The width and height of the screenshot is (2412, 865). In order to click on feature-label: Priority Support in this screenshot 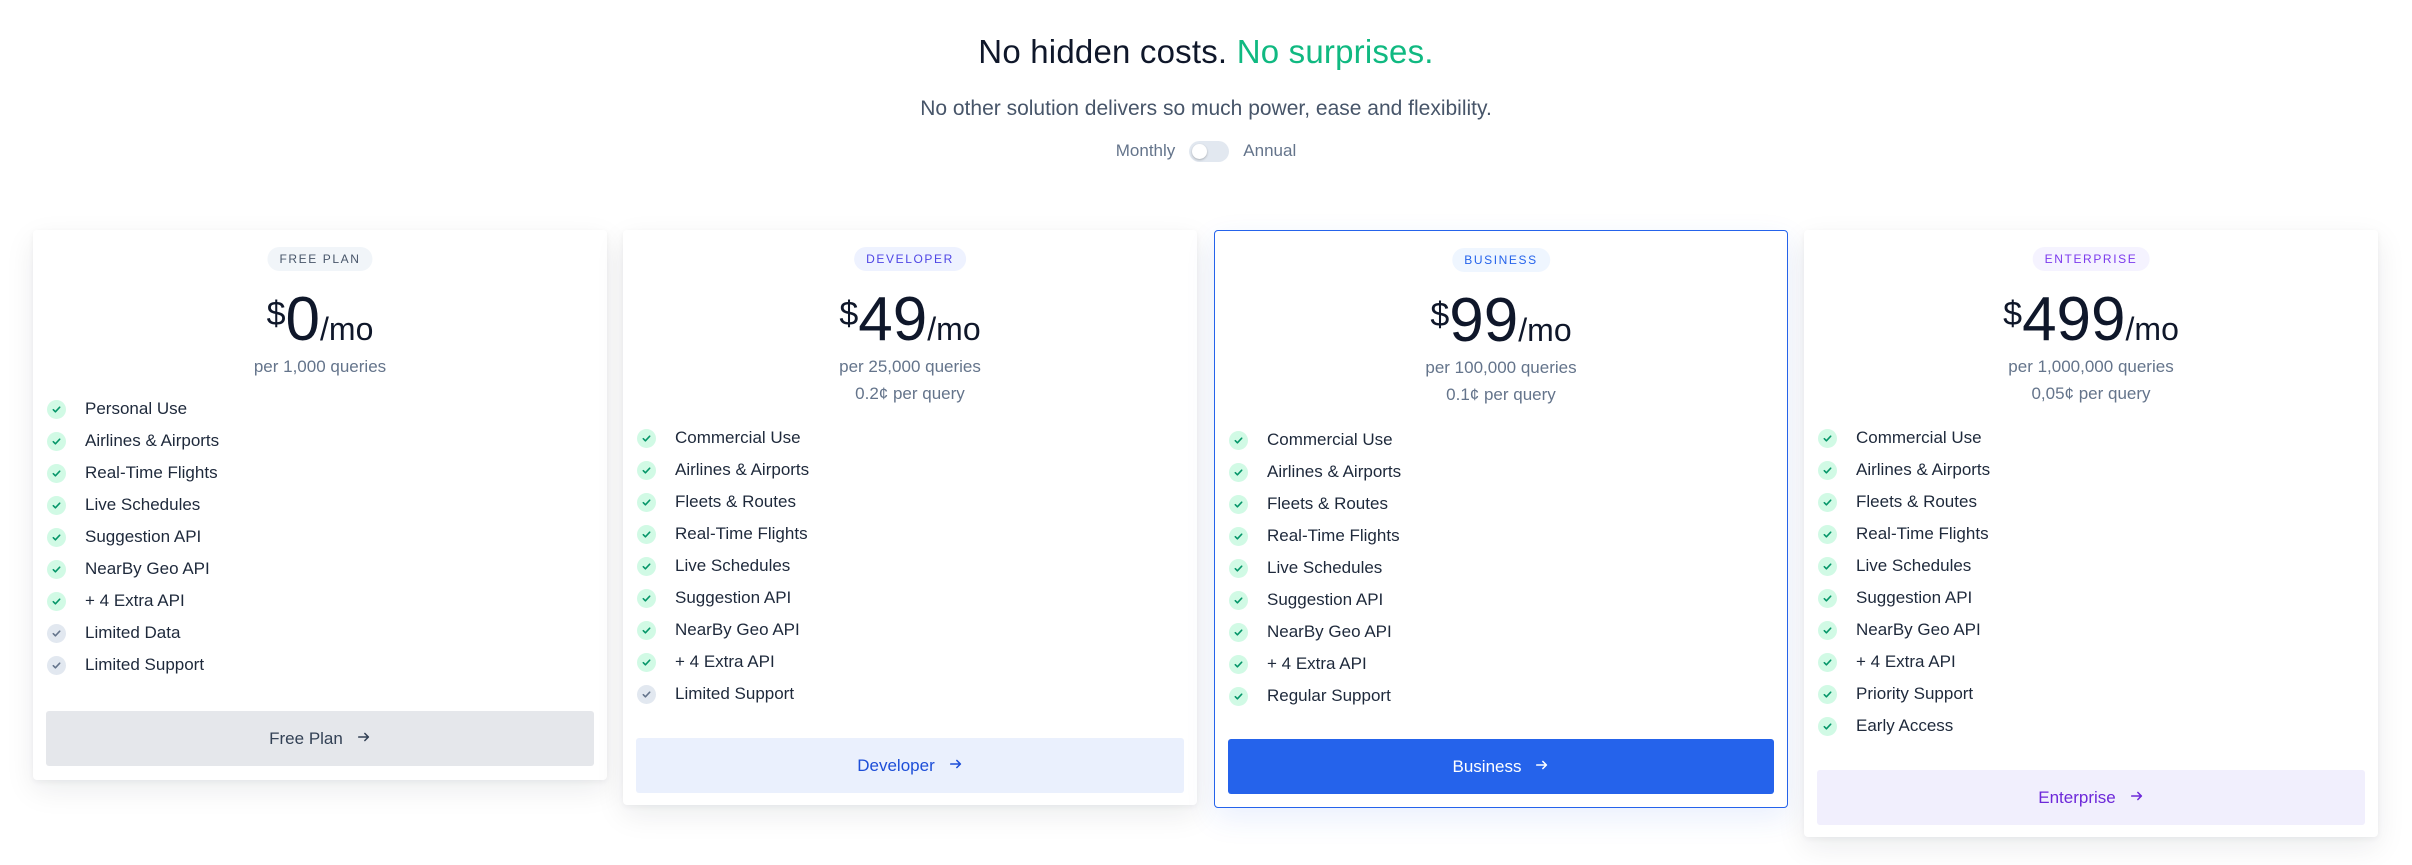, I will do `click(1915, 693)`.